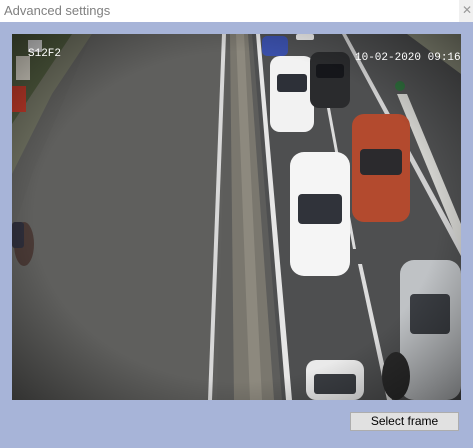 This screenshot has height=448, width=473. I want to click on camera-timestamp: 10-02-2020 09:16:10, so click(408, 58).